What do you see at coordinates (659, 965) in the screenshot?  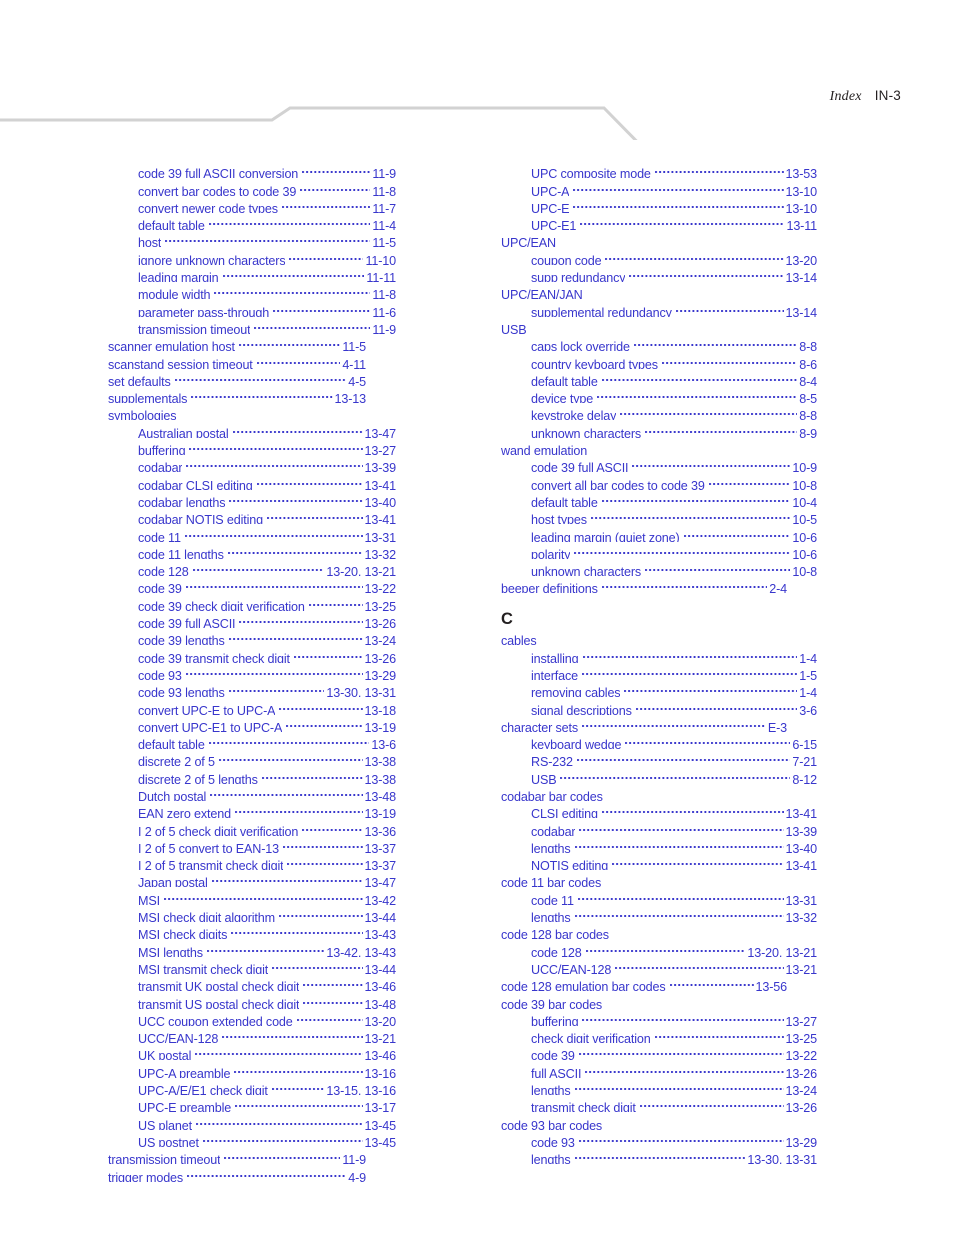 I see `index-entry: UCC/EAN-128 13-21` at bounding box center [659, 965].